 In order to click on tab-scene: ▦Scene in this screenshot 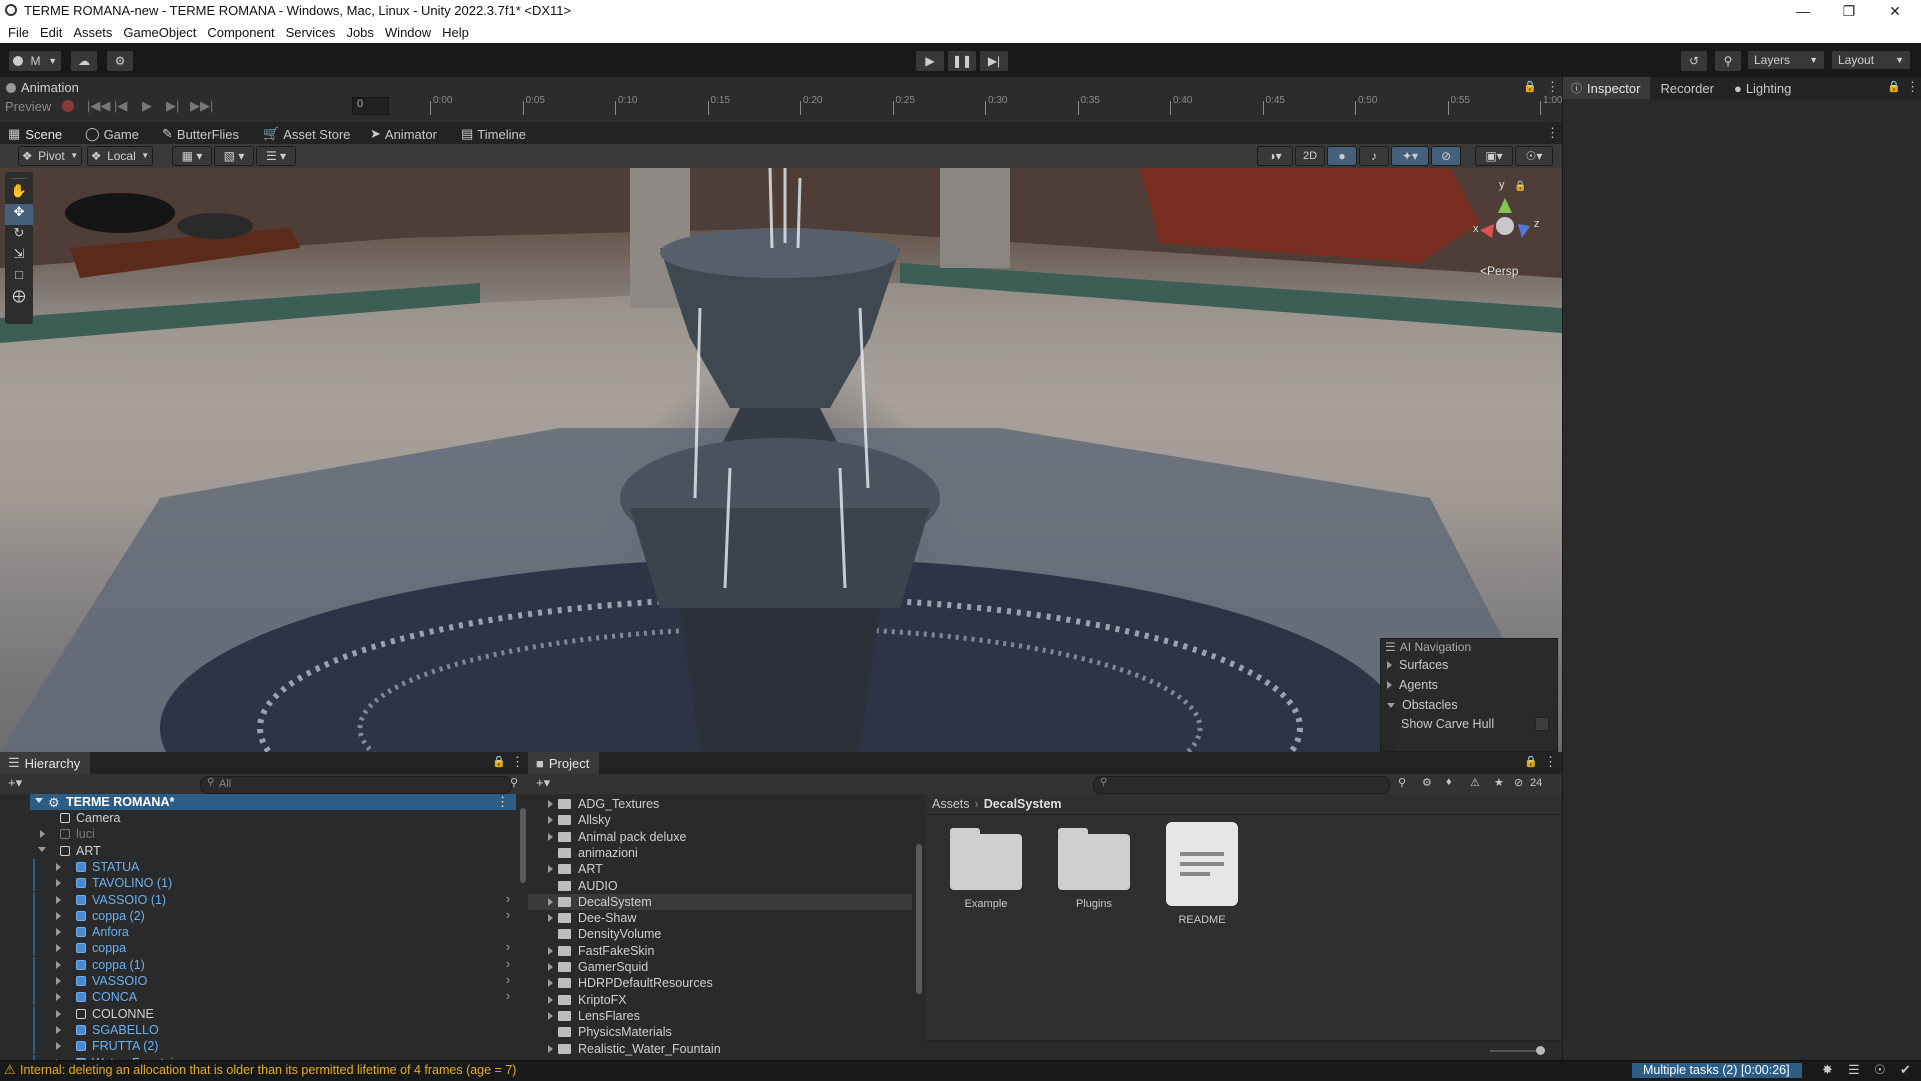, I will do `click(35, 134)`.